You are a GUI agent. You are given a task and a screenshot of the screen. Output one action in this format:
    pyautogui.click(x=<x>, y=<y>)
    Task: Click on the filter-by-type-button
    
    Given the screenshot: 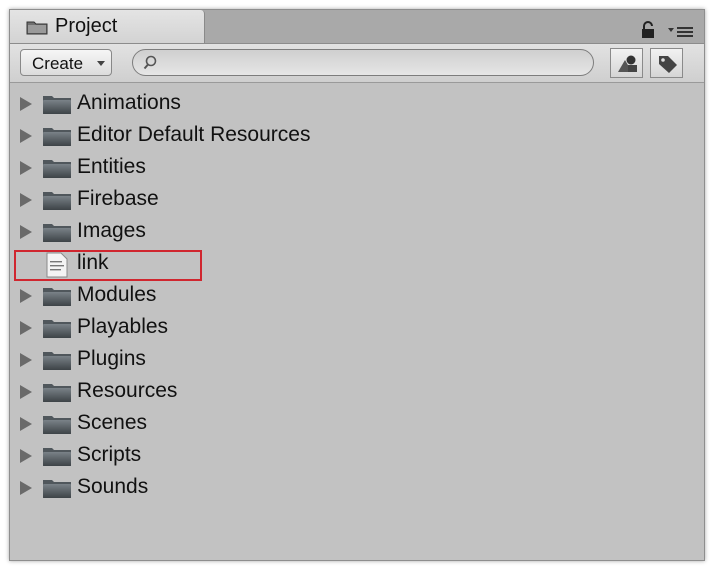 What is the action you would take?
    pyautogui.click(x=626, y=63)
    